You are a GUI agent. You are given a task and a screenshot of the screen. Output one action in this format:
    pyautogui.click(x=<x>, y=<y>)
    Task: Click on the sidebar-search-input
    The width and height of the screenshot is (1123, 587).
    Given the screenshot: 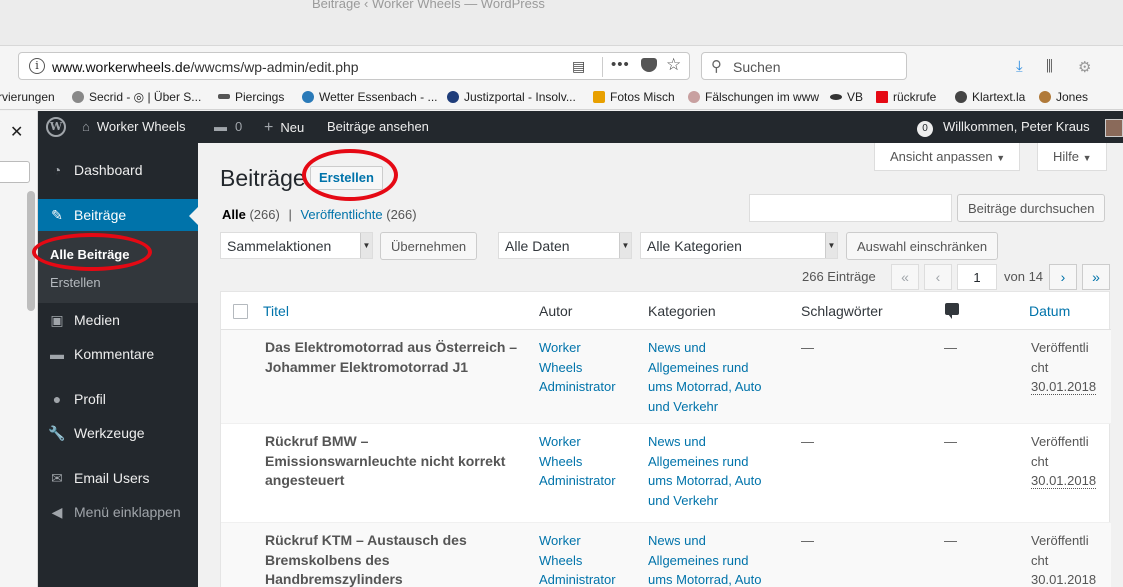 What is the action you would take?
    pyautogui.click(x=15, y=172)
    